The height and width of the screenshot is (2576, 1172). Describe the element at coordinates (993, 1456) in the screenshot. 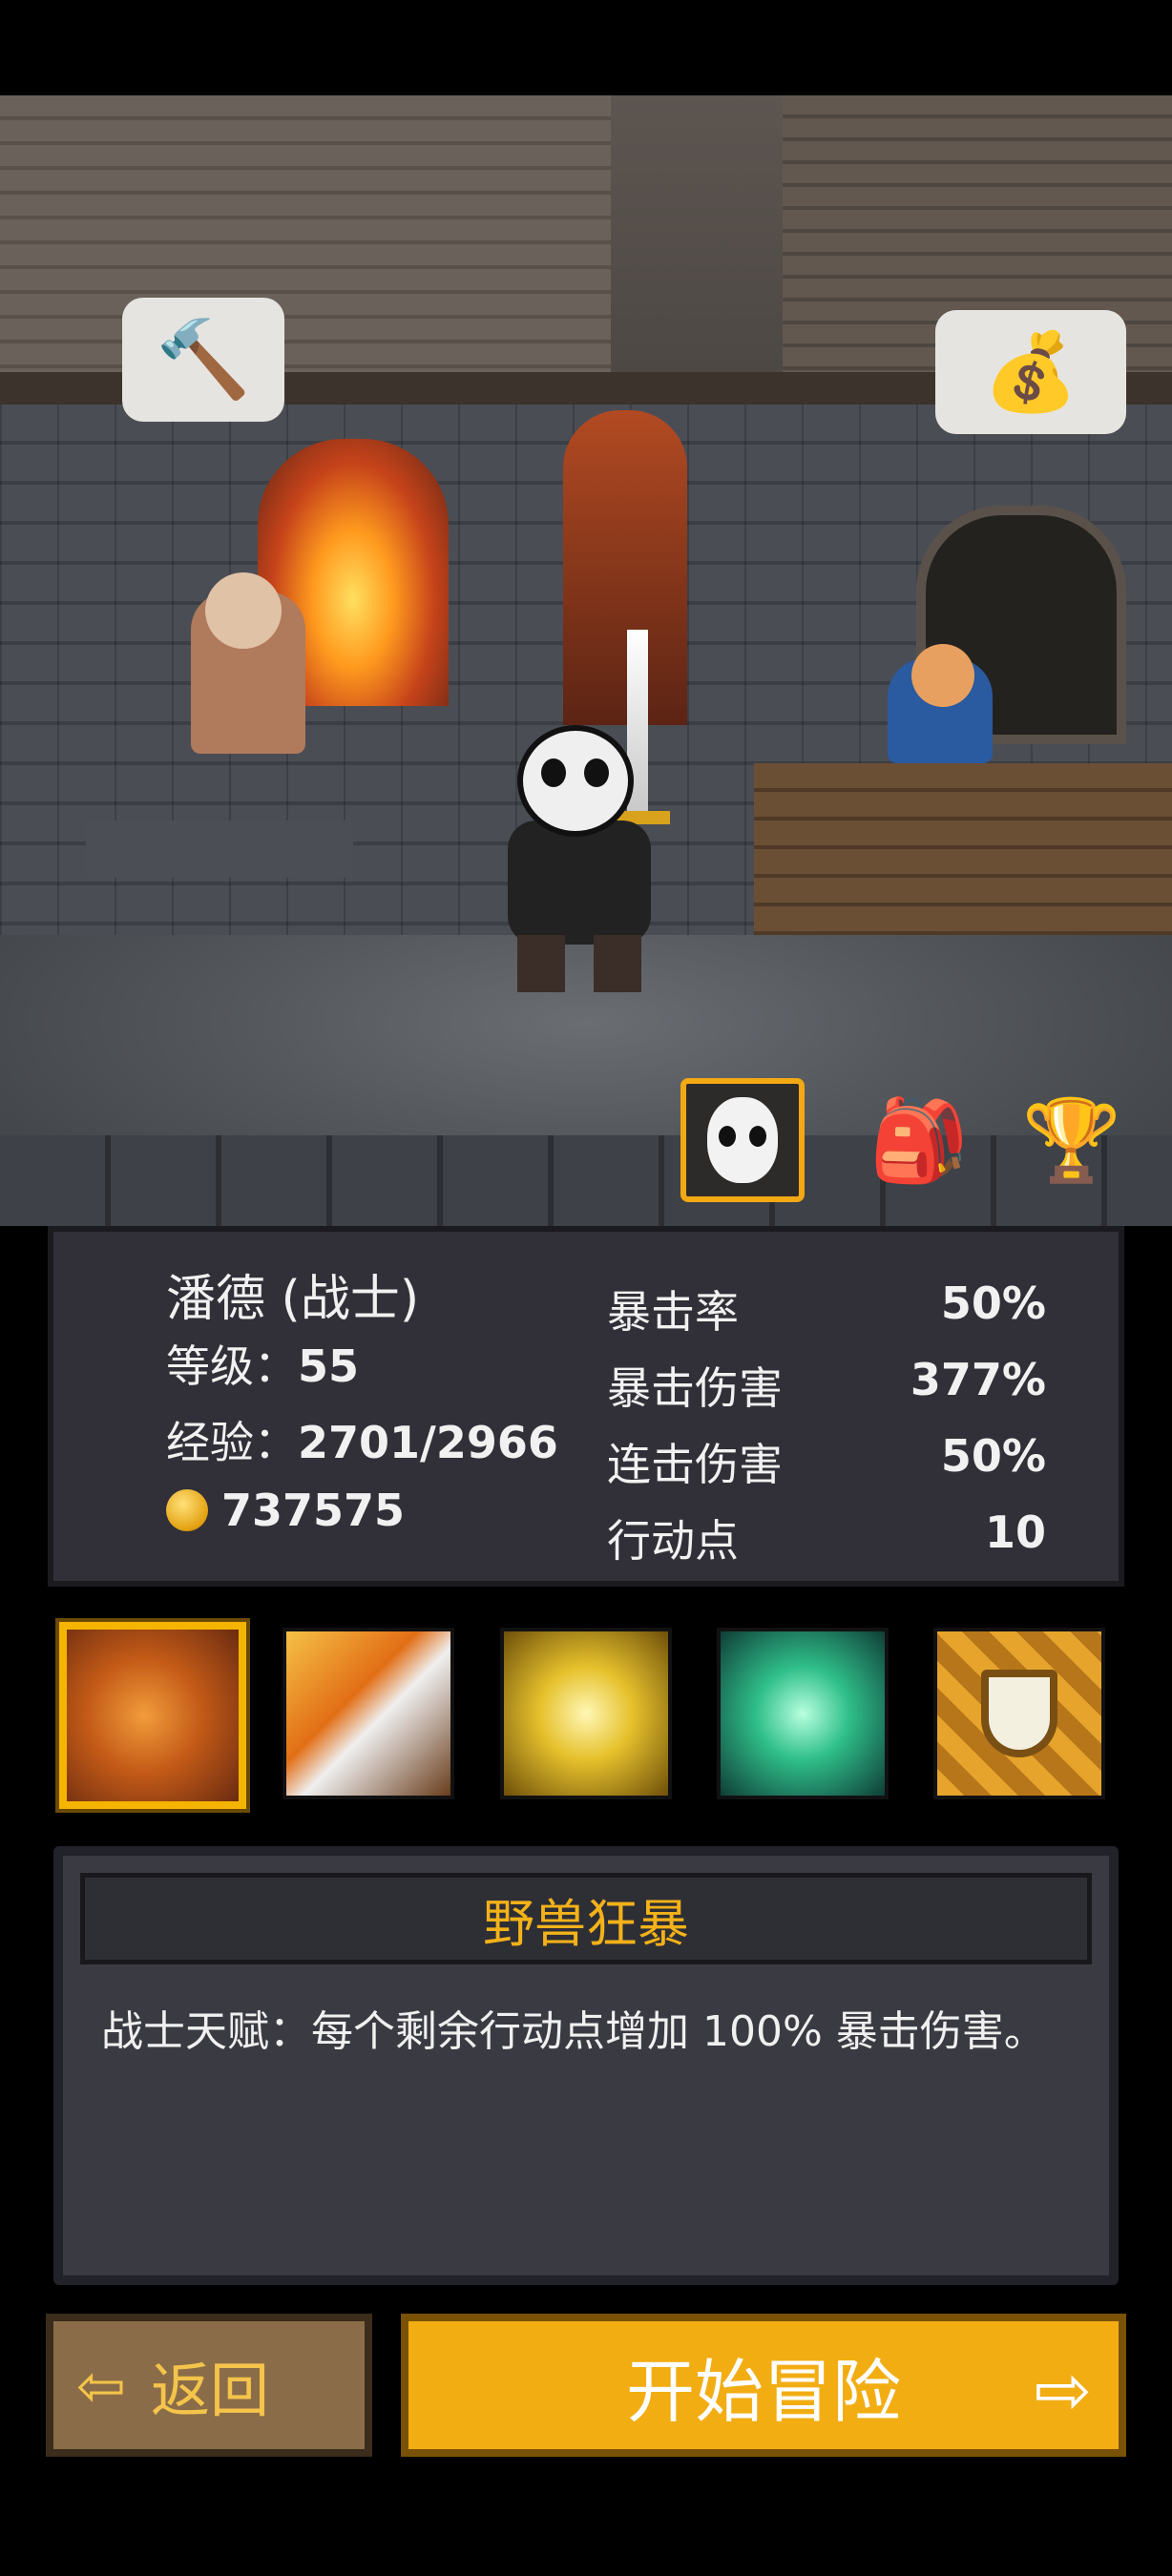

I see `combo-damage-value: 50%` at that location.